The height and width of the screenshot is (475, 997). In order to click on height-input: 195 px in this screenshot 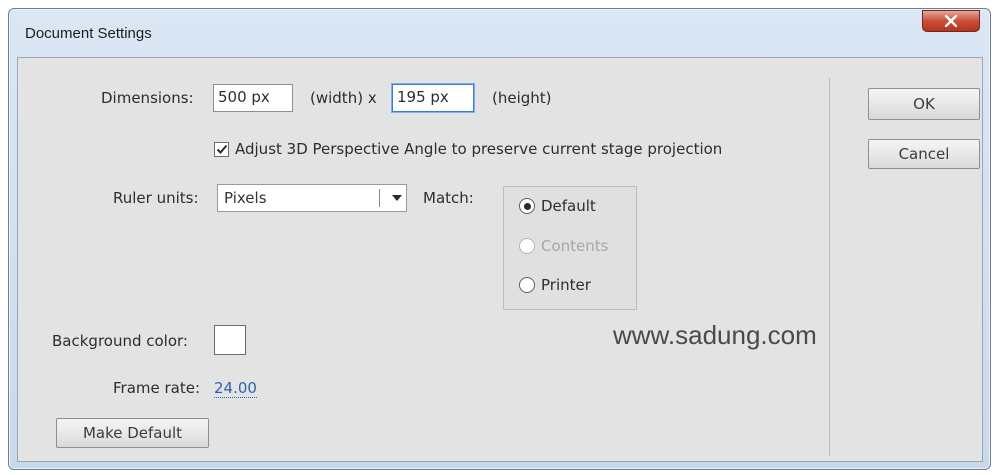, I will do `click(433, 98)`.